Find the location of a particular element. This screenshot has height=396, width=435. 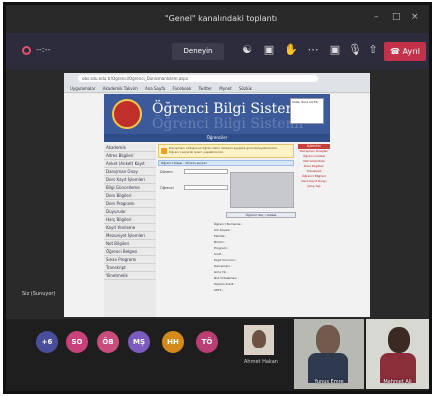

overflow-participants-avatar: +6 is located at coordinates (47, 342).